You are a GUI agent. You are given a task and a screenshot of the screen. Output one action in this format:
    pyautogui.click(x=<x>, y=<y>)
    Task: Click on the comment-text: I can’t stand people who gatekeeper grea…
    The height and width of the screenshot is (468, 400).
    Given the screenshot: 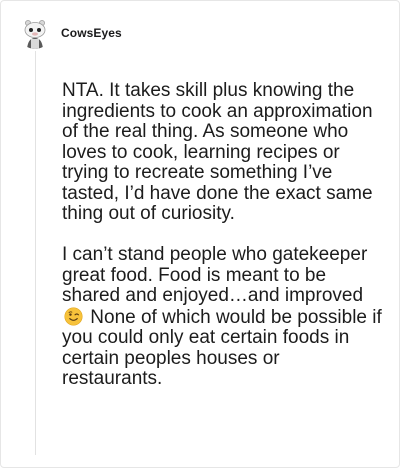 What is the action you would take?
    pyautogui.click(x=215, y=275)
    